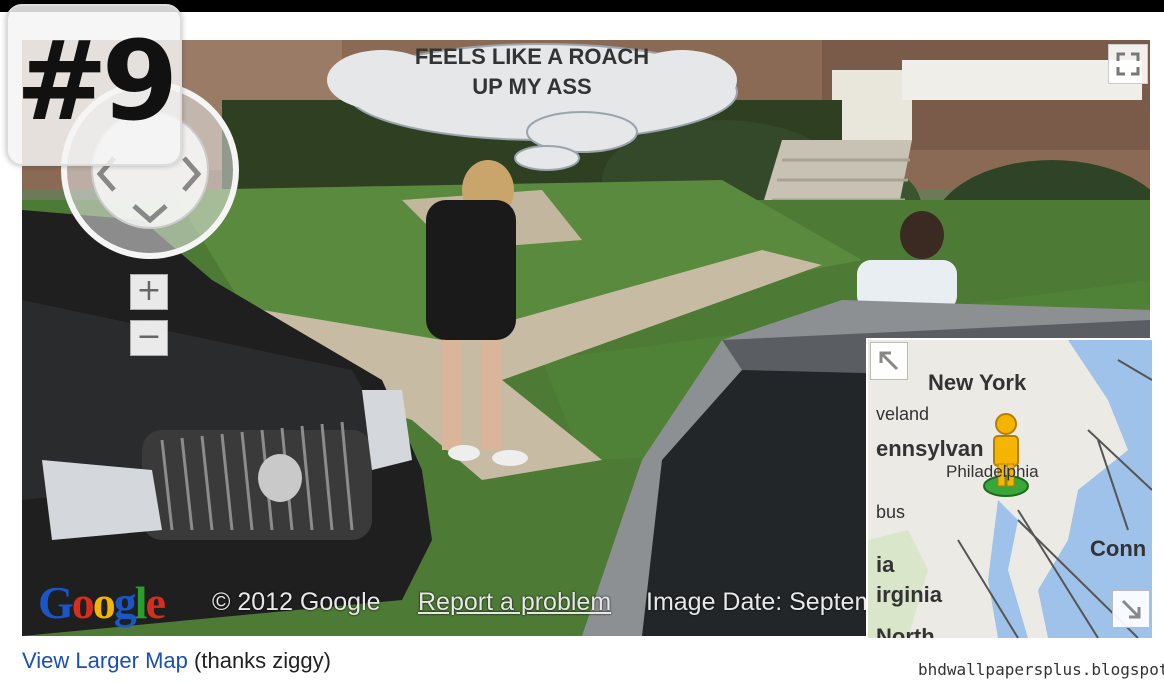 The image size is (1164, 684). Describe the element at coordinates (105, 660) in the screenshot. I see `view-larger-map-link: View Larger Map` at that location.